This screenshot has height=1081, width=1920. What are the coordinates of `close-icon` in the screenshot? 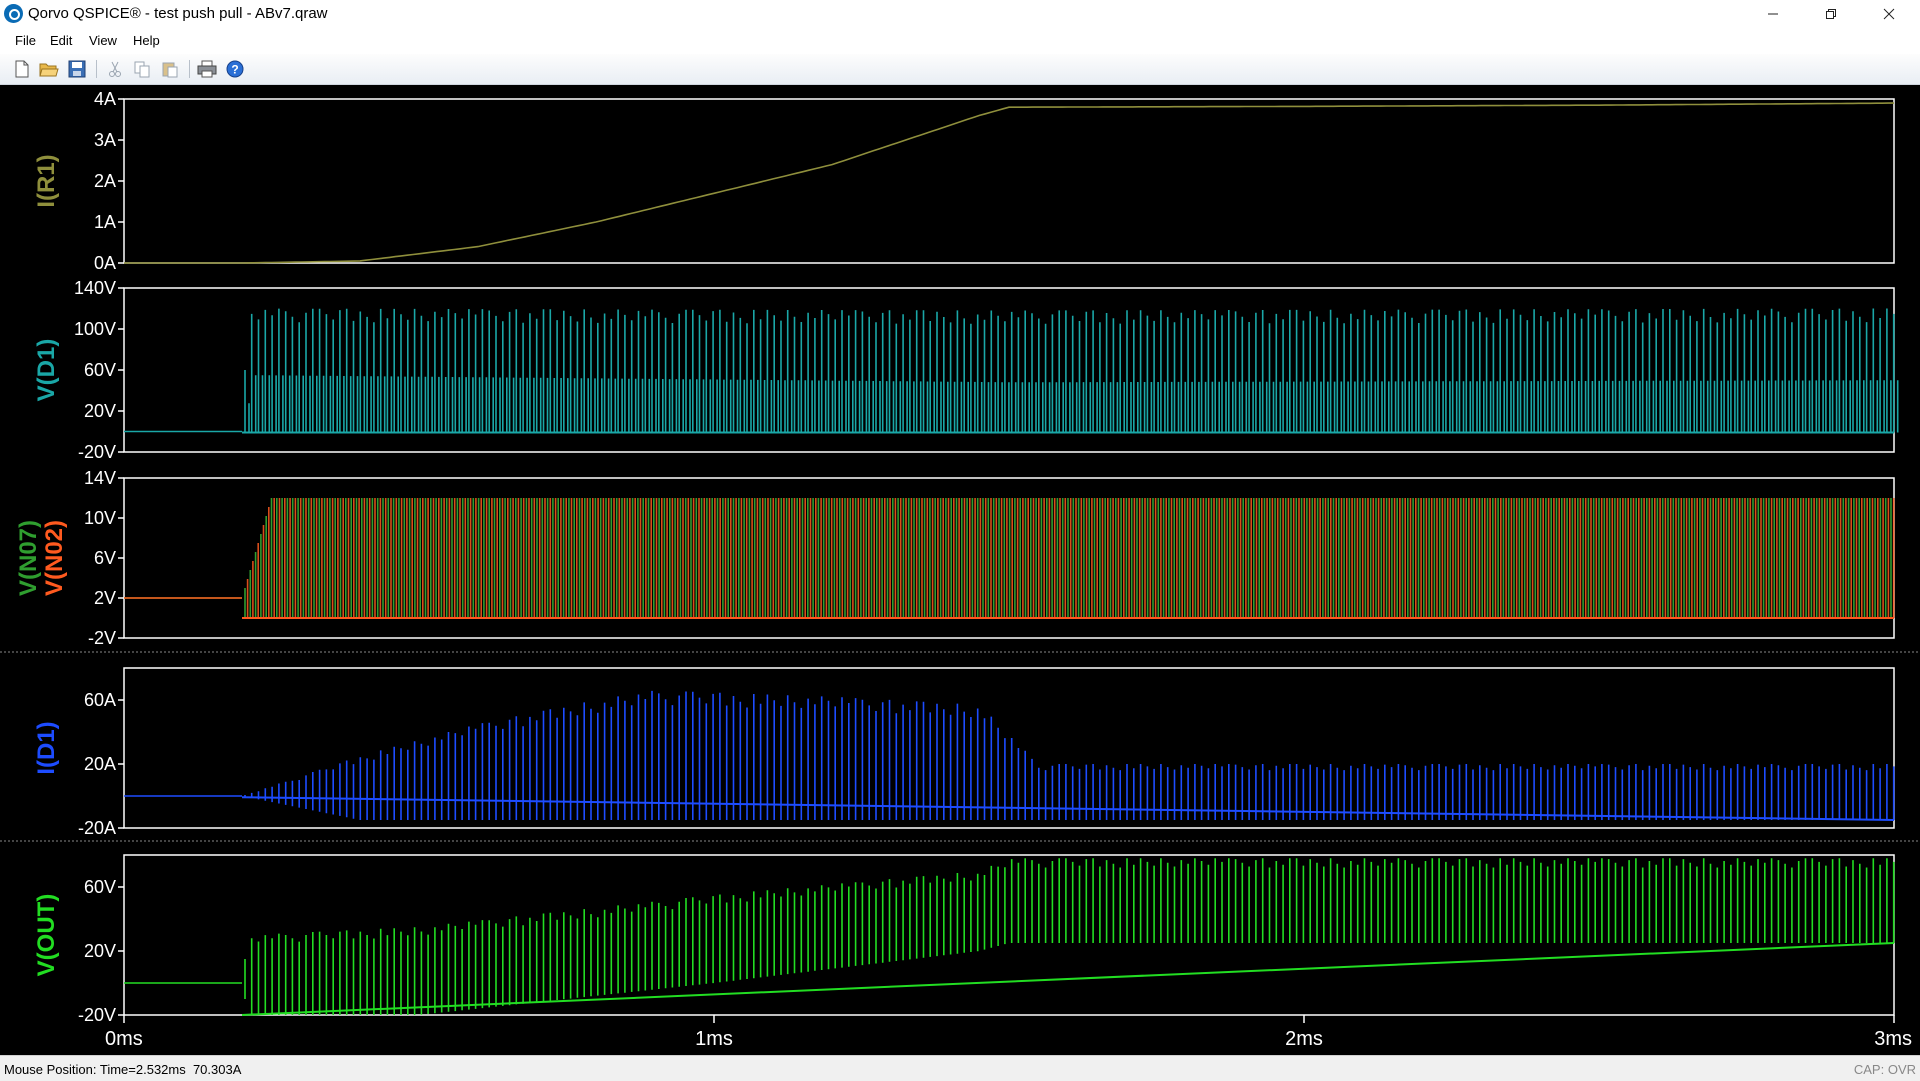 It's located at (1889, 14).